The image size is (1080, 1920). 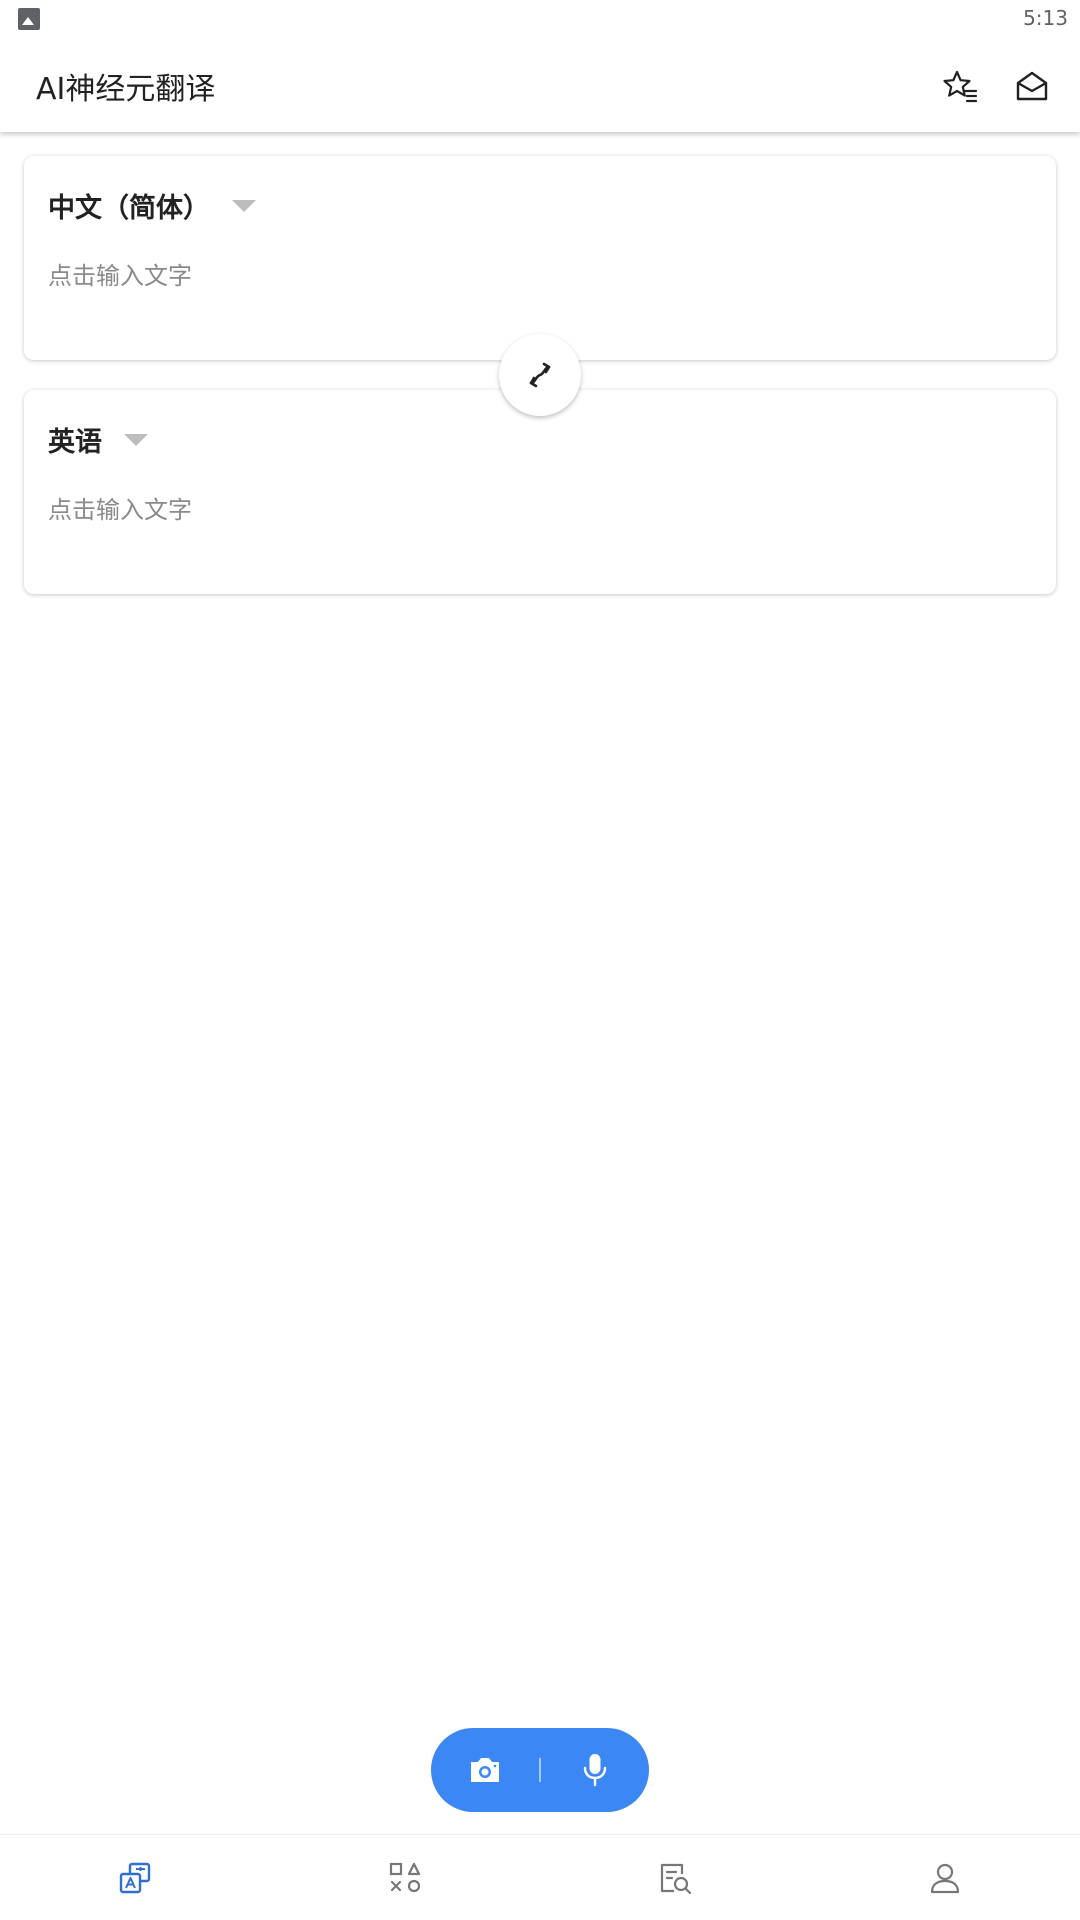 I want to click on apps-grid-icon, so click(x=405, y=1877).